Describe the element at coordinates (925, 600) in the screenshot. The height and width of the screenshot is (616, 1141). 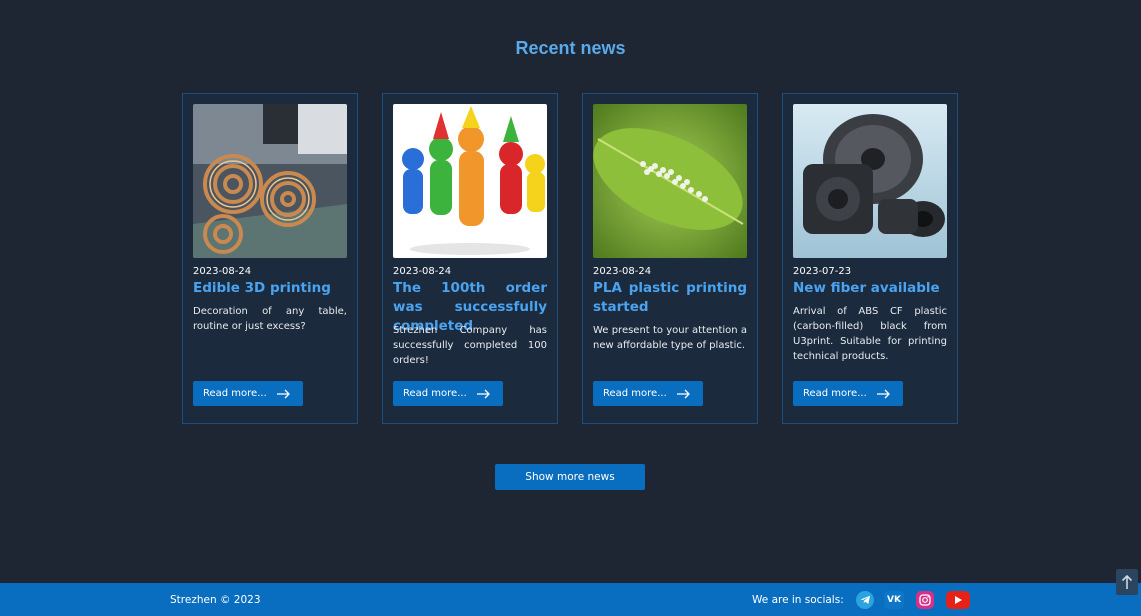
I see `instagram-icon` at that location.